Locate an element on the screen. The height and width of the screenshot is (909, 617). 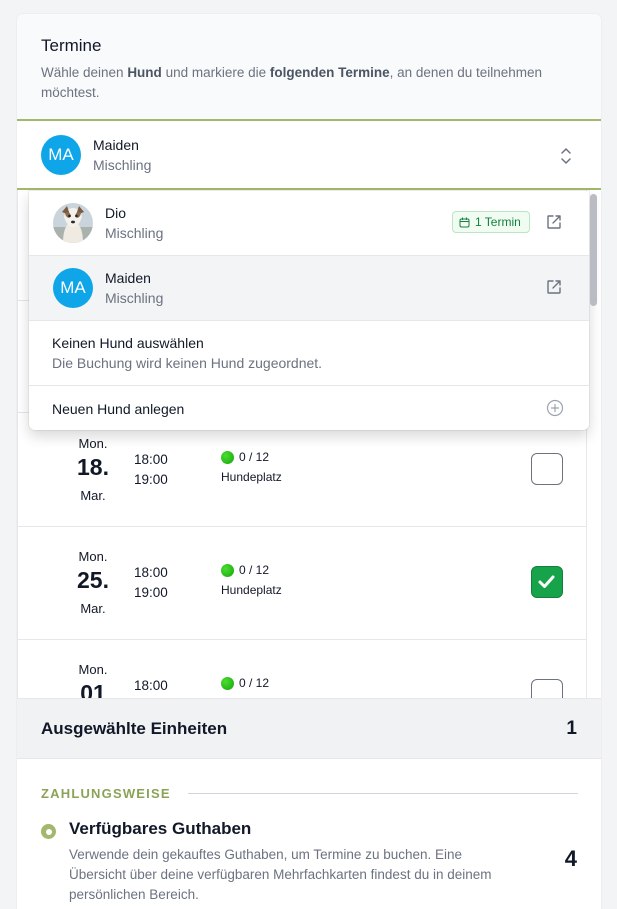
dropdown-option-new-dog: Neuen Hund anlegen is located at coordinates (309, 408).